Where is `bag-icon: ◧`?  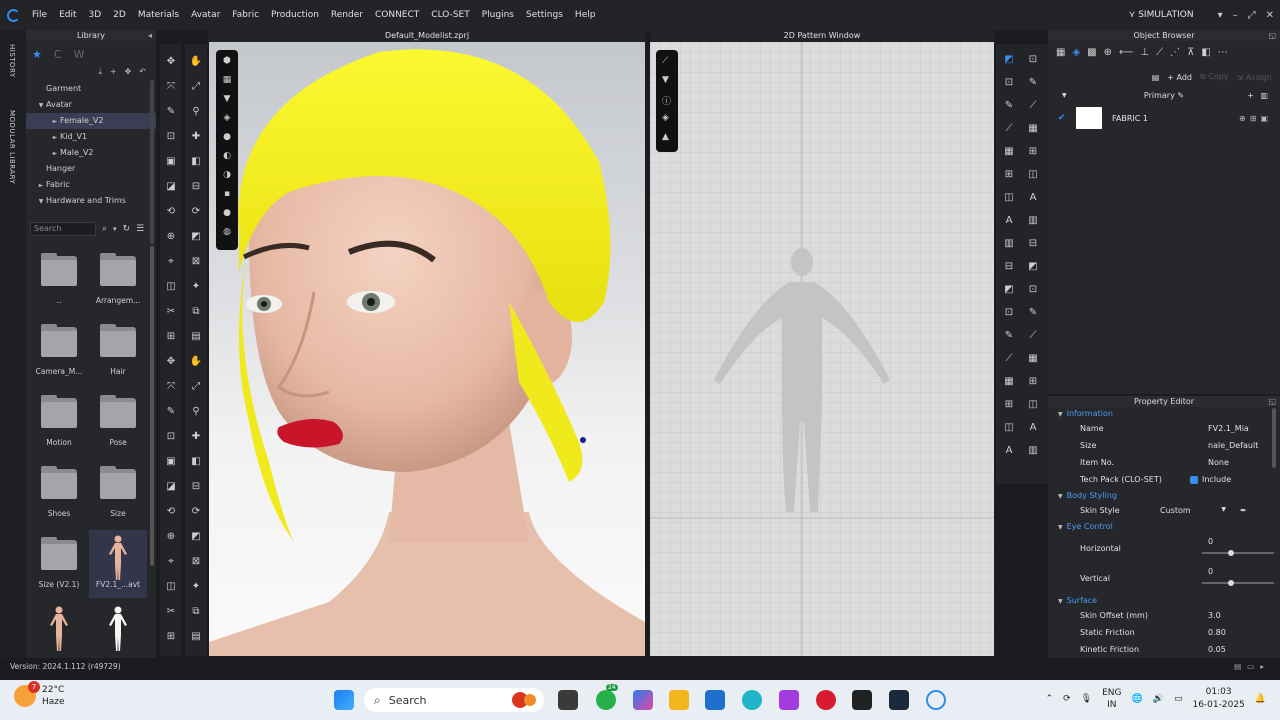
bag-icon: ◧ is located at coordinates (1205, 52).